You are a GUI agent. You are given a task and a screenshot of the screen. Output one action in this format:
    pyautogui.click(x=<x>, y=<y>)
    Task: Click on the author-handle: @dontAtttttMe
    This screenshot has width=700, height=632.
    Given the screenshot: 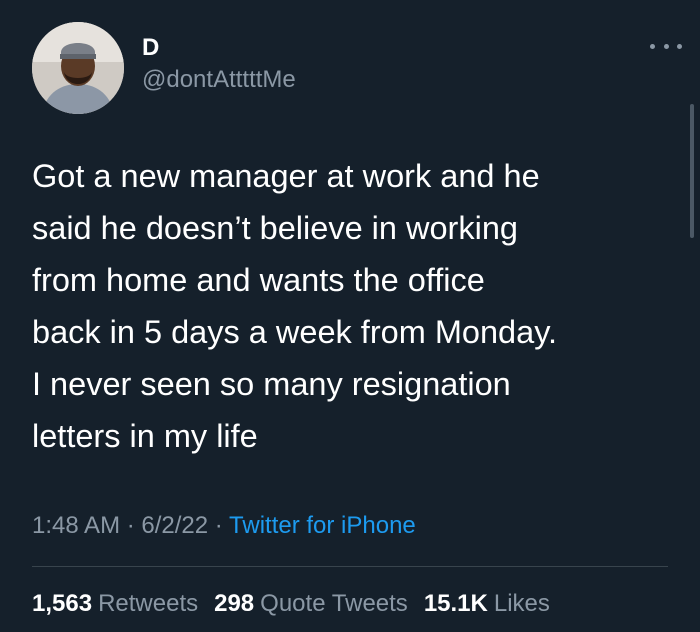 What is the action you would take?
    pyautogui.click(x=219, y=80)
    